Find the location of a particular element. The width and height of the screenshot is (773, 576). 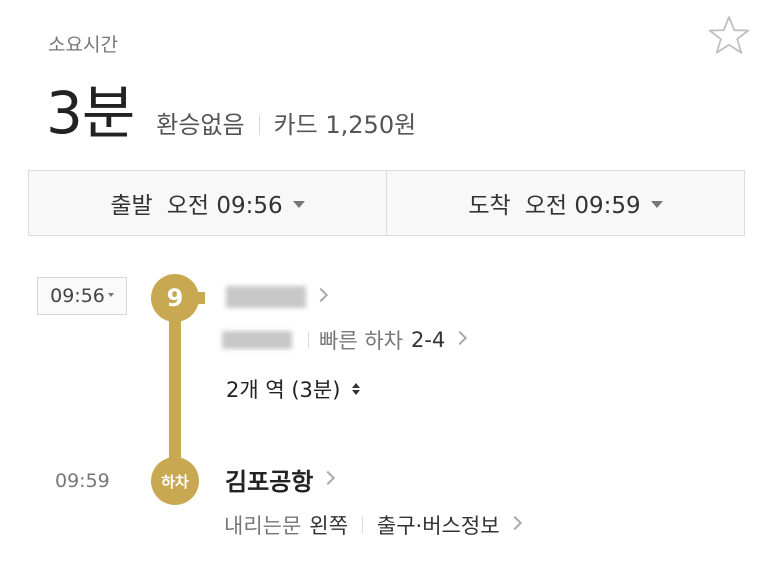

departure-time-selector: 출발 오전 09:56 is located at coordinates (207, 203).